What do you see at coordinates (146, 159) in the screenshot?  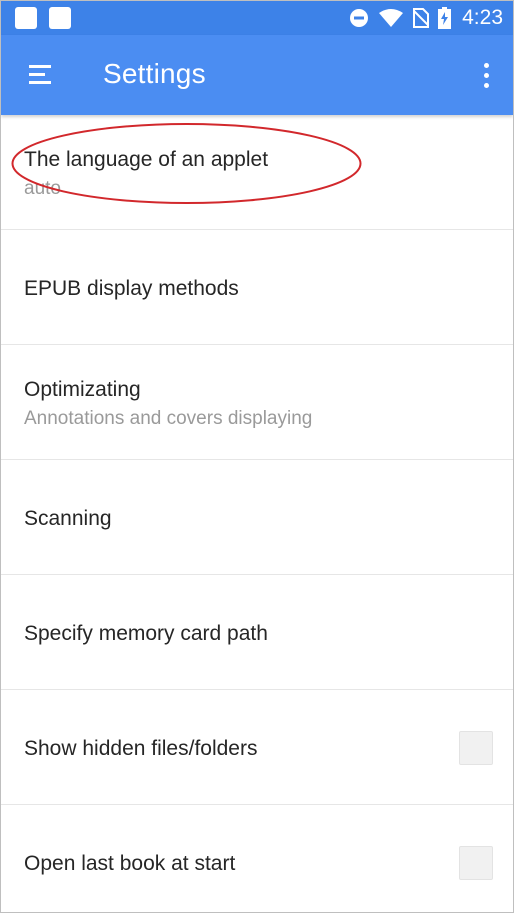 I see `setting-title: The language of an applet` at bounding box center [146, 159].